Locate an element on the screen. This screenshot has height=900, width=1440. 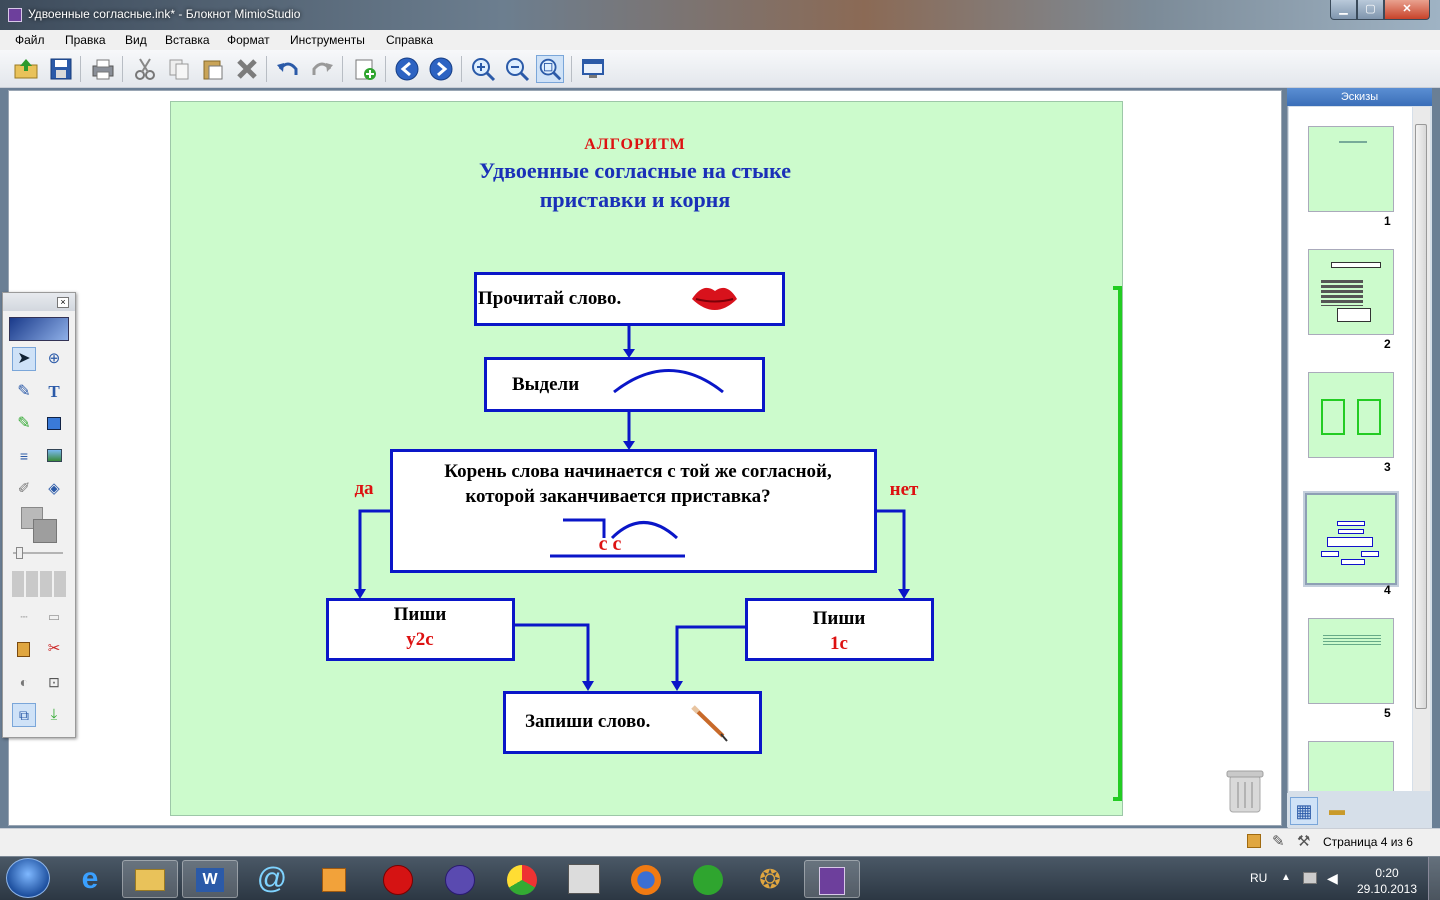
gallery-folder-icon: ▬ is located at coordinates (1337, 811).